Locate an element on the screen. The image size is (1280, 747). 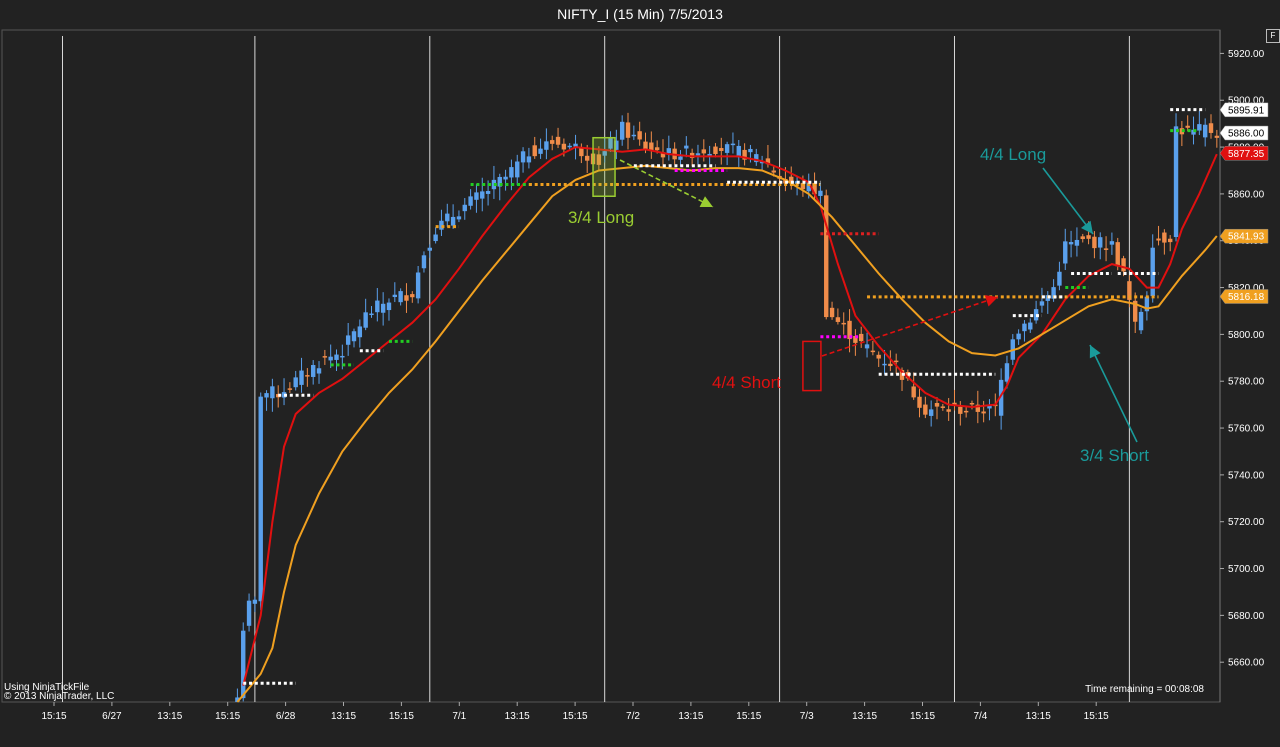
x-tick-label: 6/27 is located at coordinates (112, 716).